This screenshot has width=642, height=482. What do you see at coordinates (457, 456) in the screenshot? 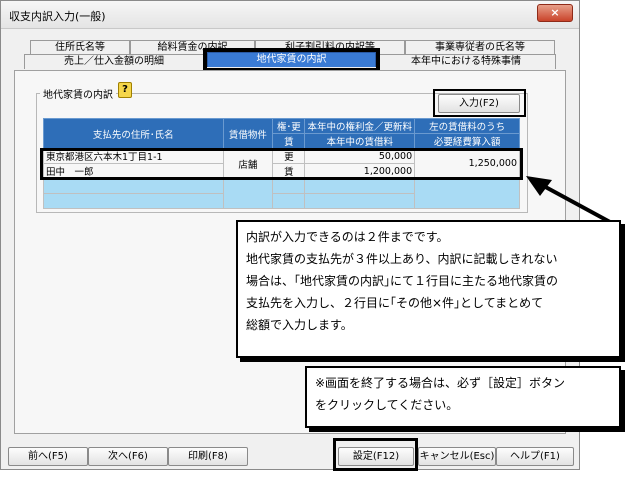
I see `cancel-button: キャンセル(Esc)` at bounding box center [457, 456].